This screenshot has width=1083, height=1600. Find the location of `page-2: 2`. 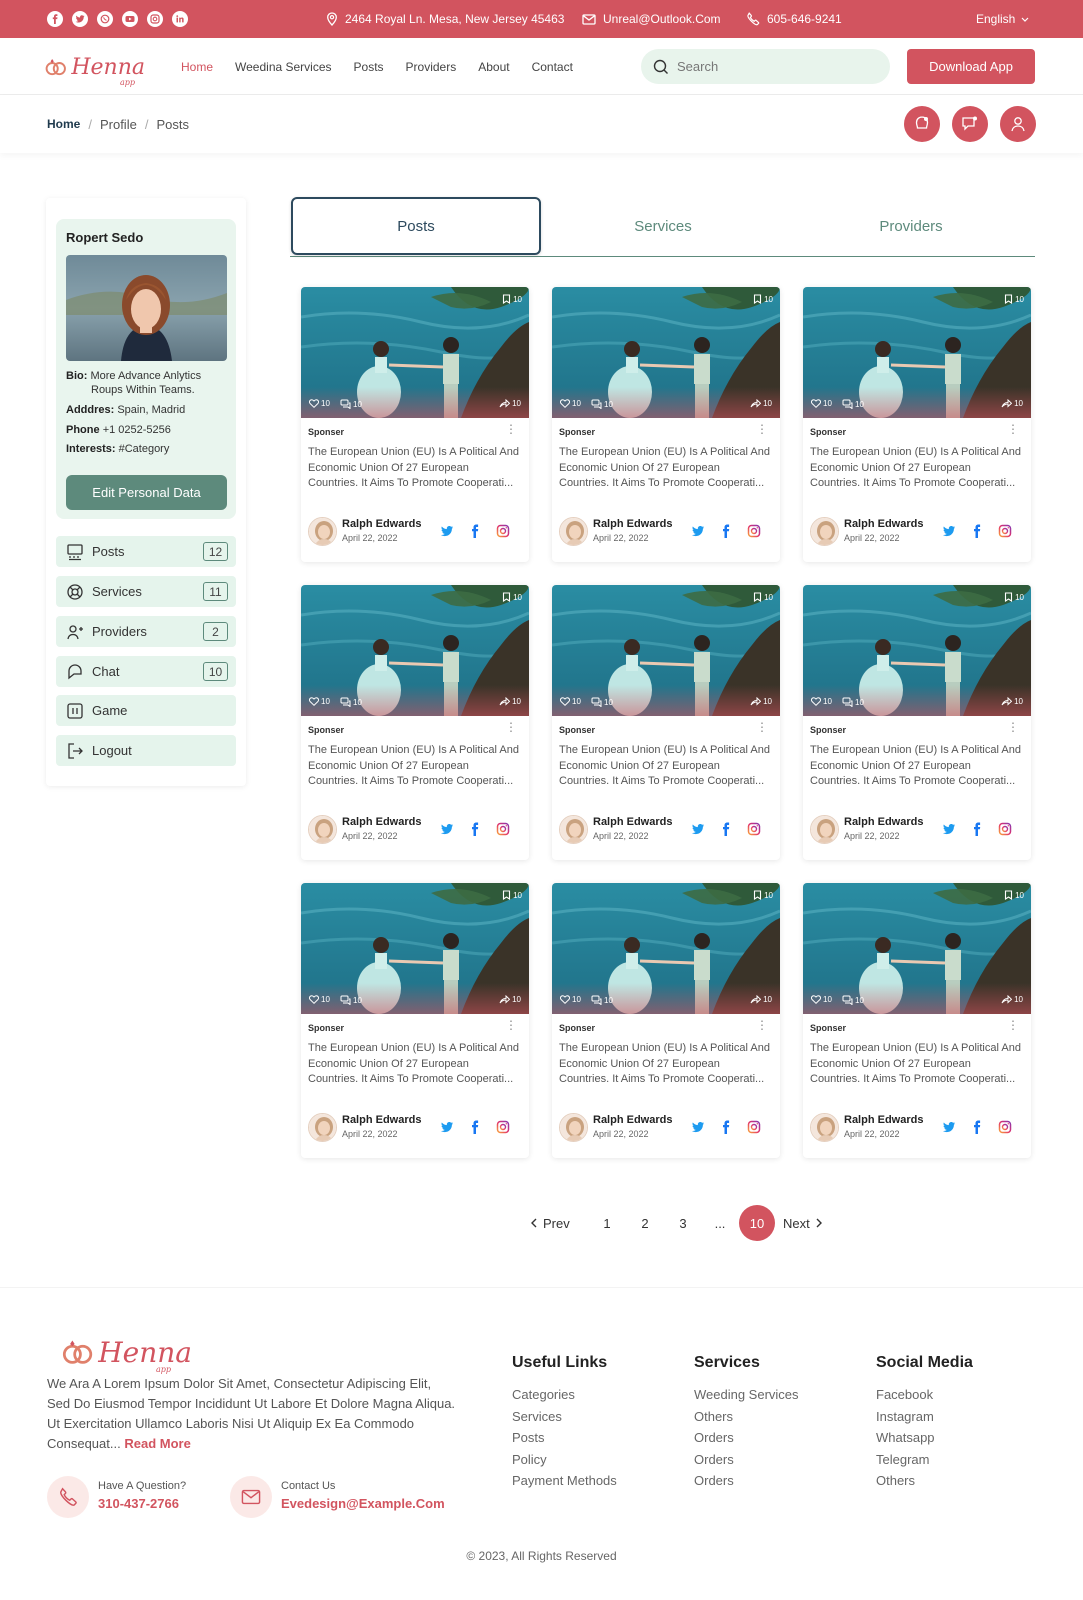

page-2: 2 is located at coordinates (645, 1223).